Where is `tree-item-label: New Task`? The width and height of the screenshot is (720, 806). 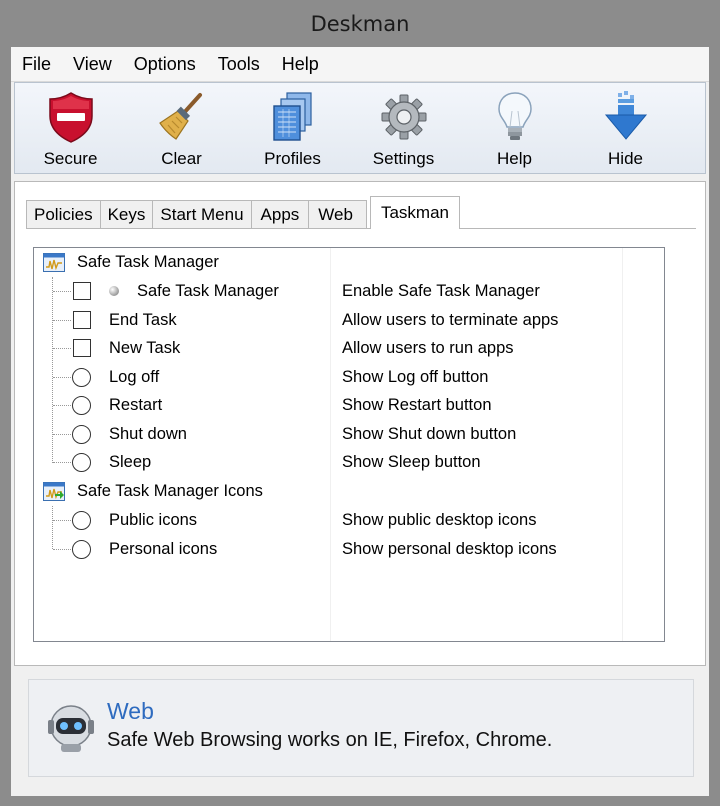
tree-item-label: New Task is located at coordinates (145, 348).